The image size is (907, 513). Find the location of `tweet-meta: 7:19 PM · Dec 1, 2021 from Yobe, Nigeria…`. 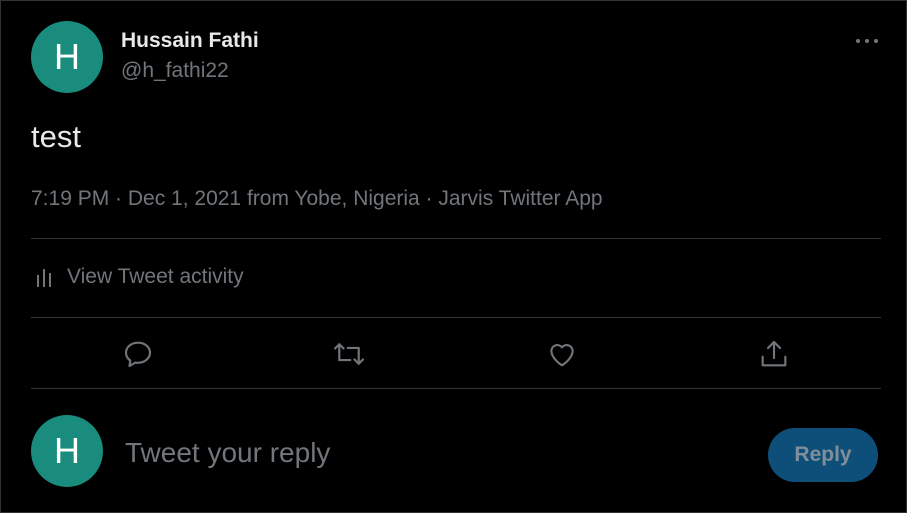

tweet-meta: 7:19 PM · Dec 1, 2021 from Yobe, Nigeria… is located at coordinates (317, 198).